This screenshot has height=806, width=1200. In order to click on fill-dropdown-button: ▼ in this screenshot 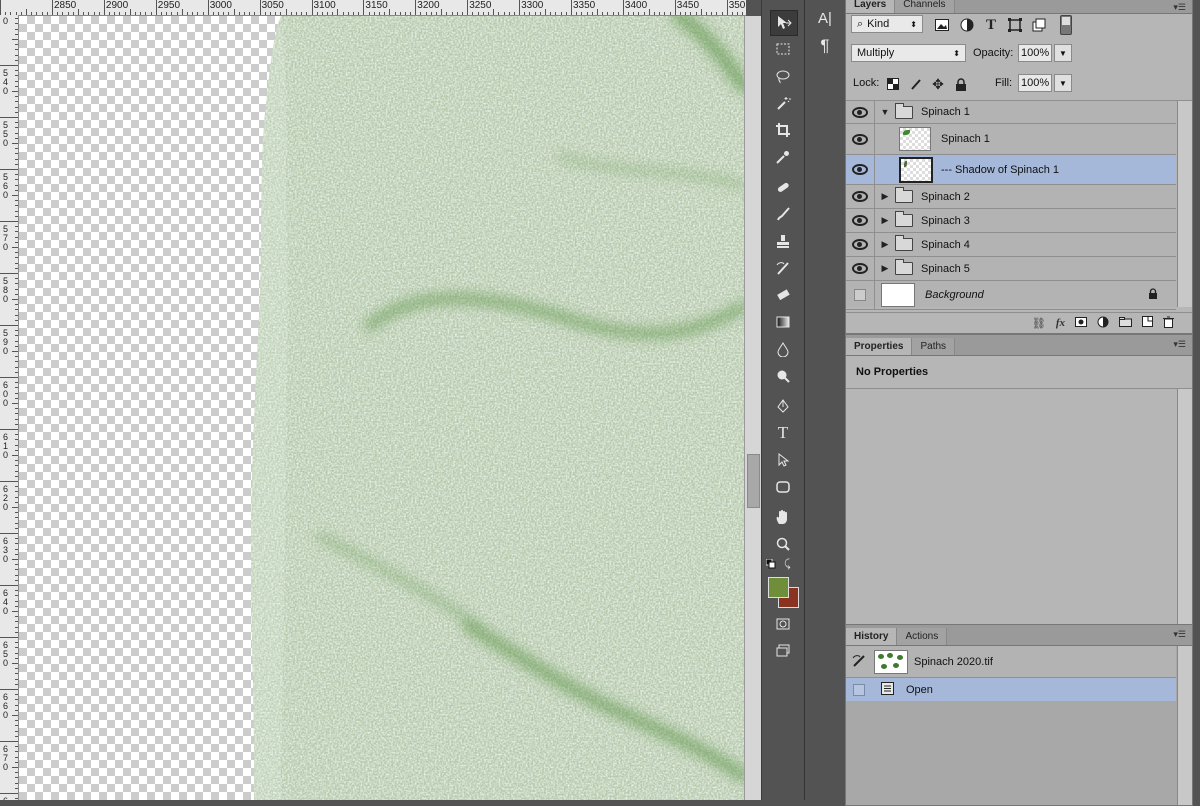, I will do `click(1063, 83)`.